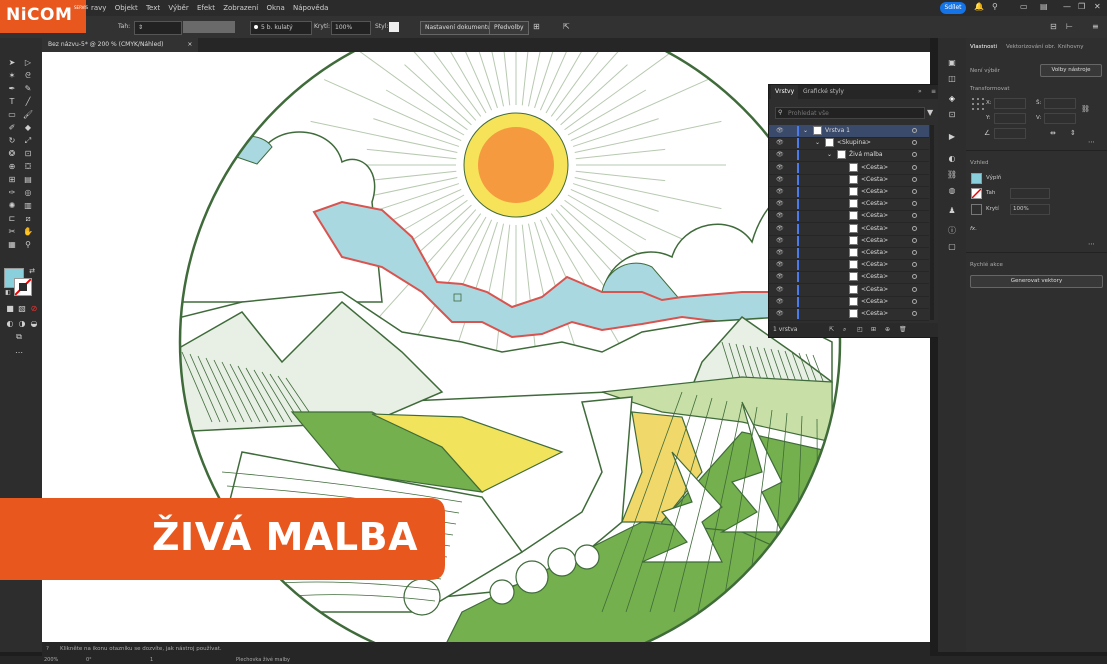  I want to click on draw-behind-icon: ◑, so click(22, 324).